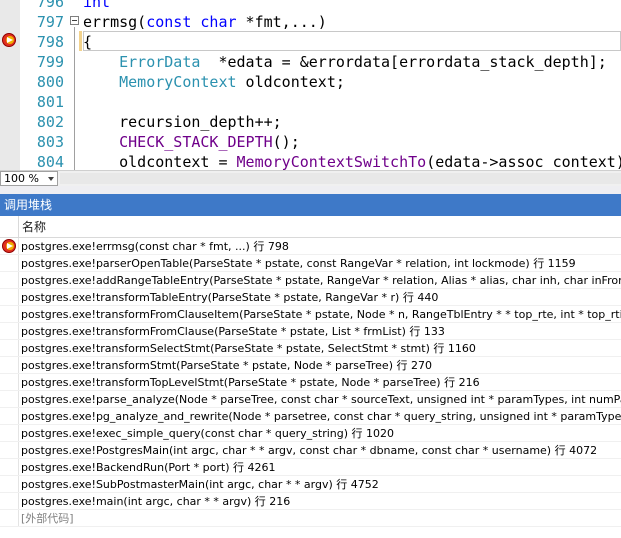  I want to click on editor-status-bar: 100 %, so click(310, 178).